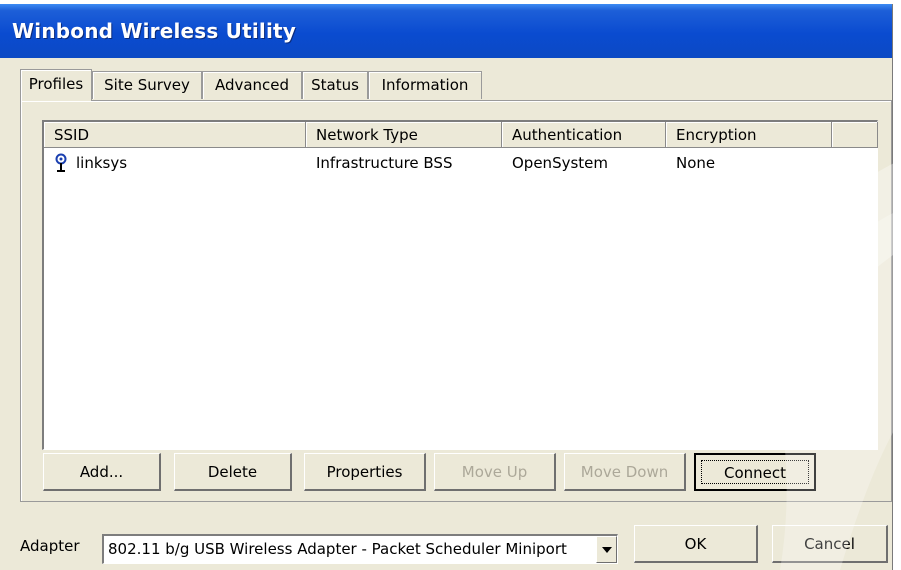  I want to click on column-header-ssid: SSID, so click(175, 135).